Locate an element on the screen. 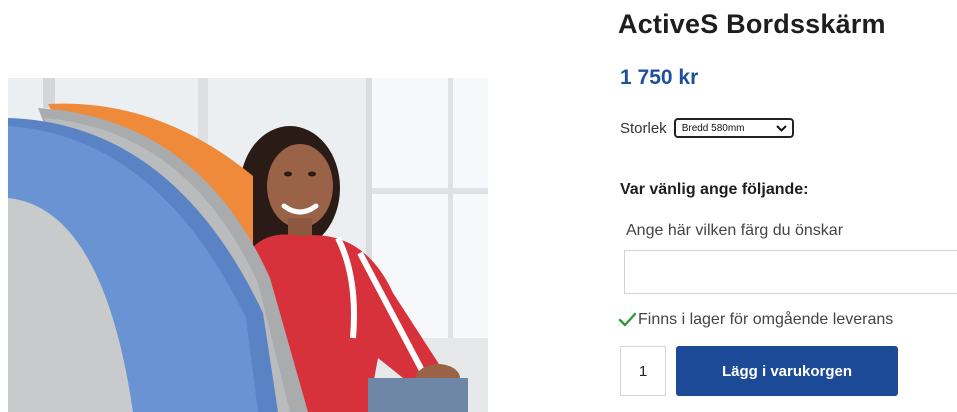 Image resolution: width=957 pixels, height=412 pixels. product-title: ActiveS Bordsskärm is located at coordinates (752, 24).